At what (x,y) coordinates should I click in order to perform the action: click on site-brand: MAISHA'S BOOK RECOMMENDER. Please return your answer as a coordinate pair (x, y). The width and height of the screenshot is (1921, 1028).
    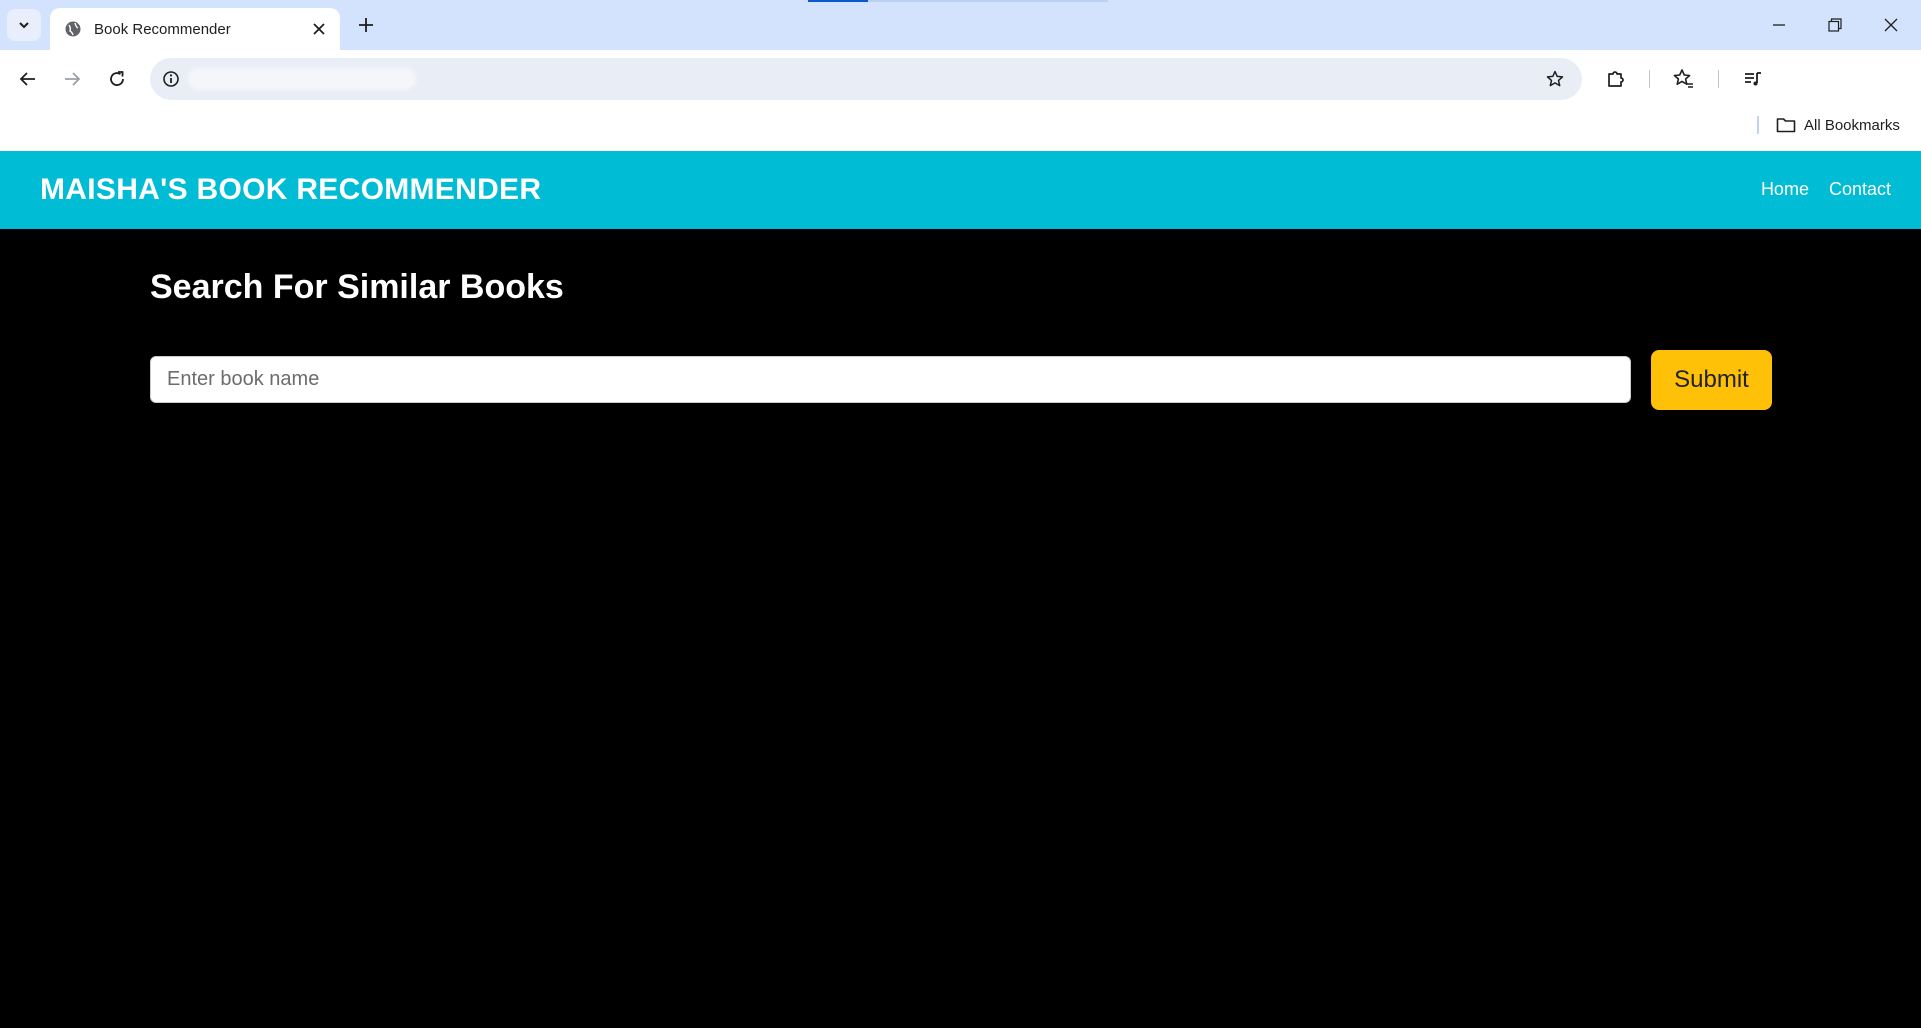
    Looking at the image, I should click on (290, 190).